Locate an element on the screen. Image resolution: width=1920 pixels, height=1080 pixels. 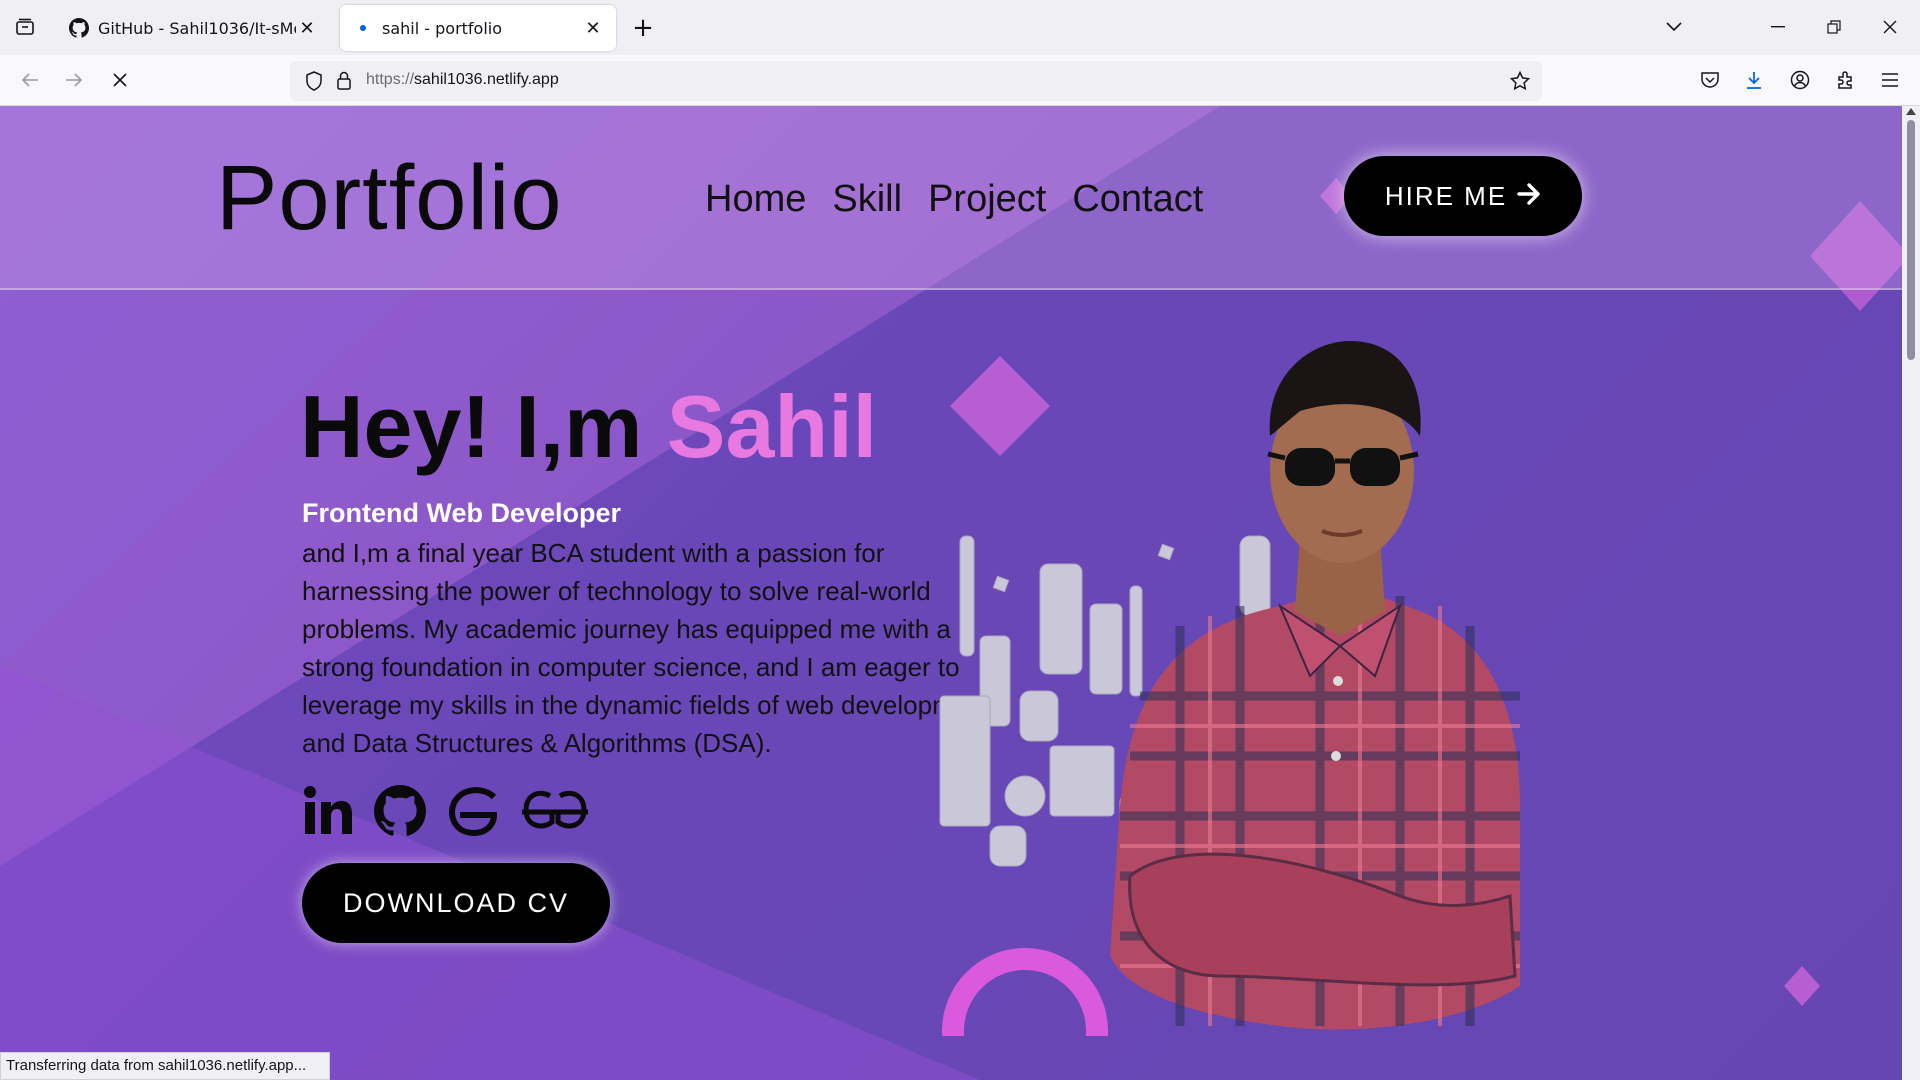
tracking-protection-shield-icon is located at coordinates (314, 81).